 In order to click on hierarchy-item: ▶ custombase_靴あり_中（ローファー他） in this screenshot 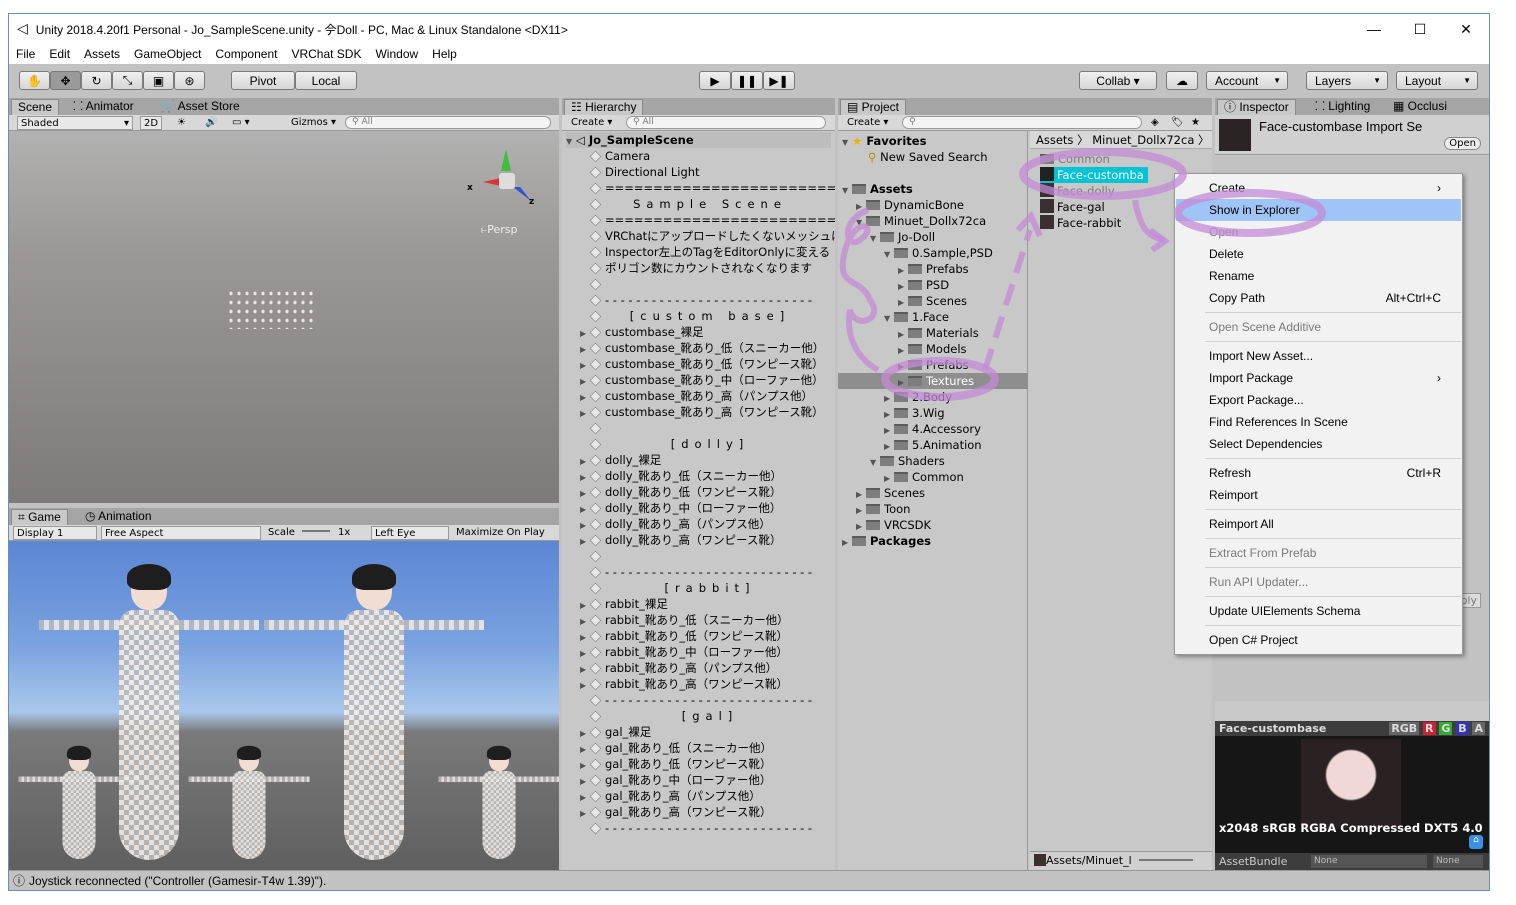, I will do `click(706, 380)`.